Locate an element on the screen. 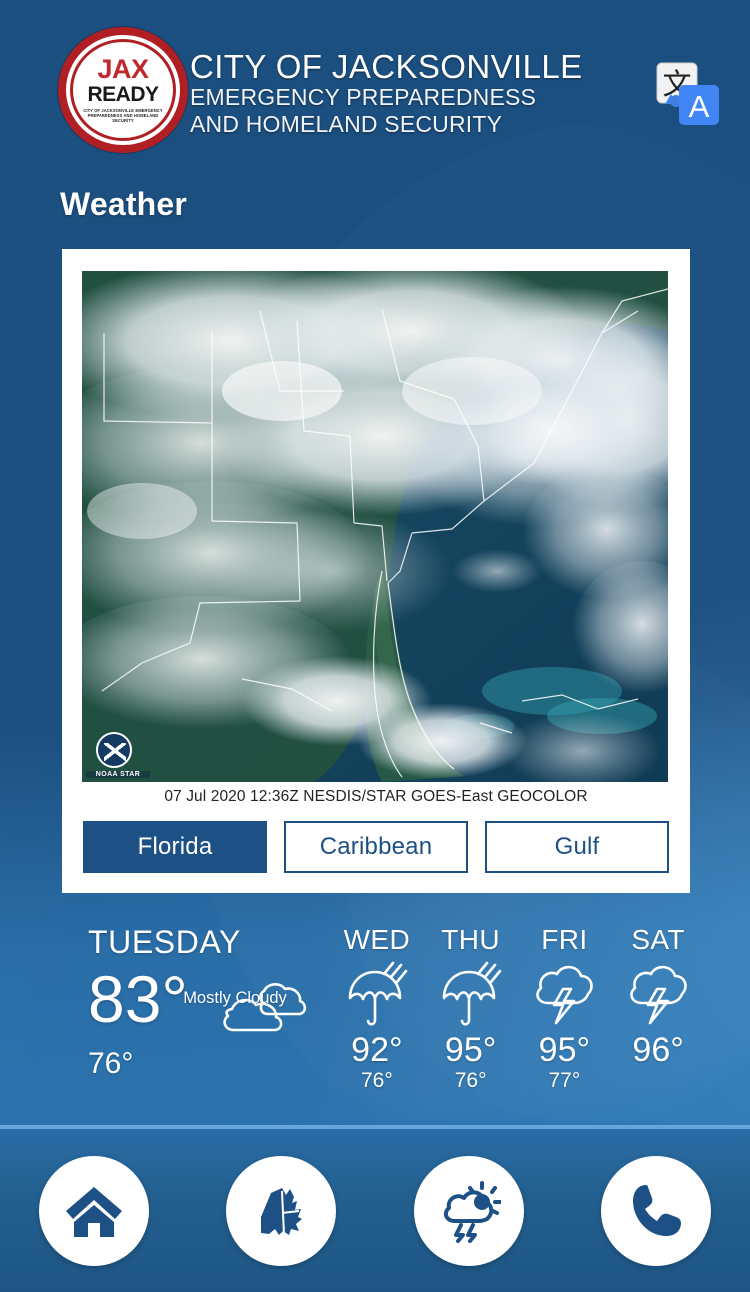 The height and width of the screenshot is (1292, 750). seal-ready-text: READY is located at coordinates (123, 94).